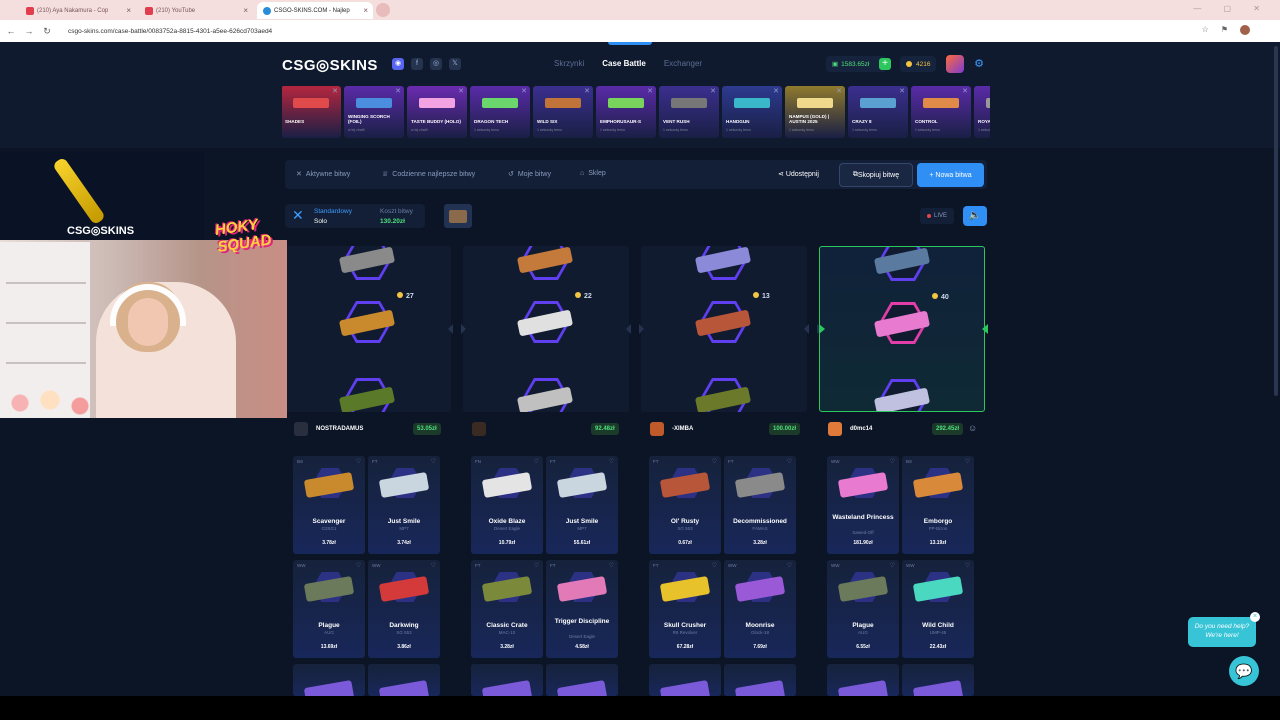 The height and width of the screenshot is (720, 1280). I want to click on drop-item: ✕ WINGING SCORCH (FOIL) w tej chwili, so click(374, 112).